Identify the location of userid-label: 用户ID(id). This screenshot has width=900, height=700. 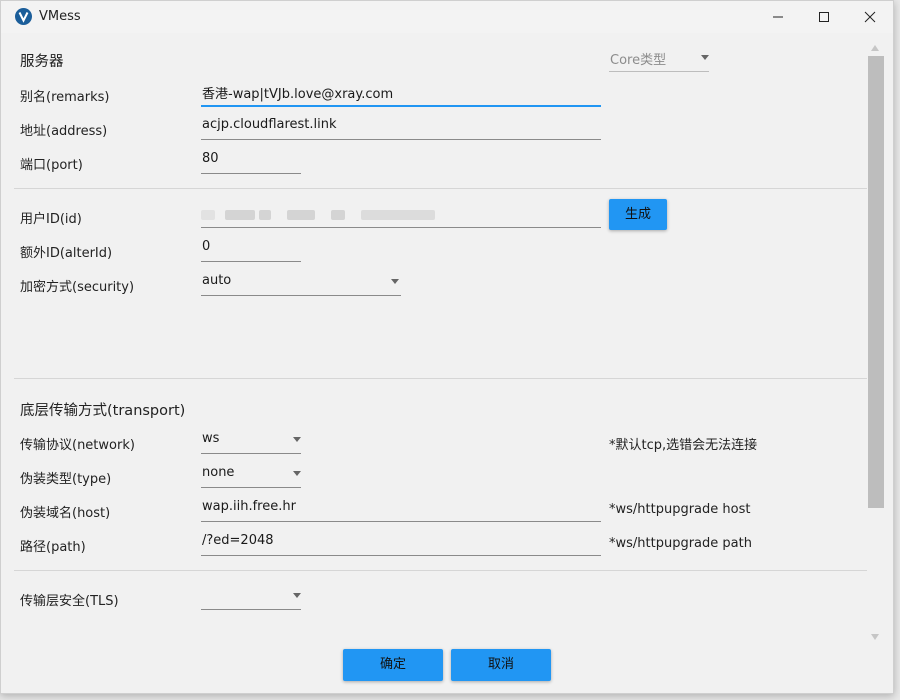
(51, 219).